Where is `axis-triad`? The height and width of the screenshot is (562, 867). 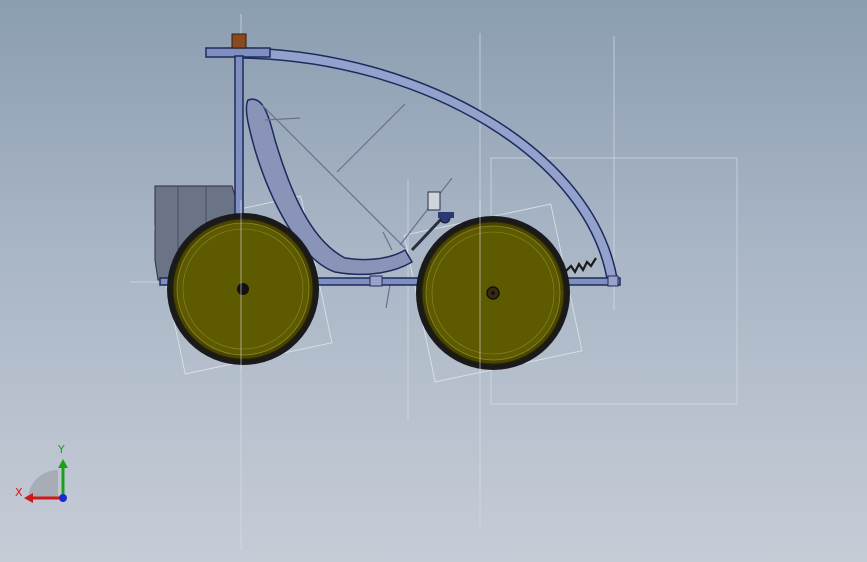 axis-triad is located at coordinates (46, 481).